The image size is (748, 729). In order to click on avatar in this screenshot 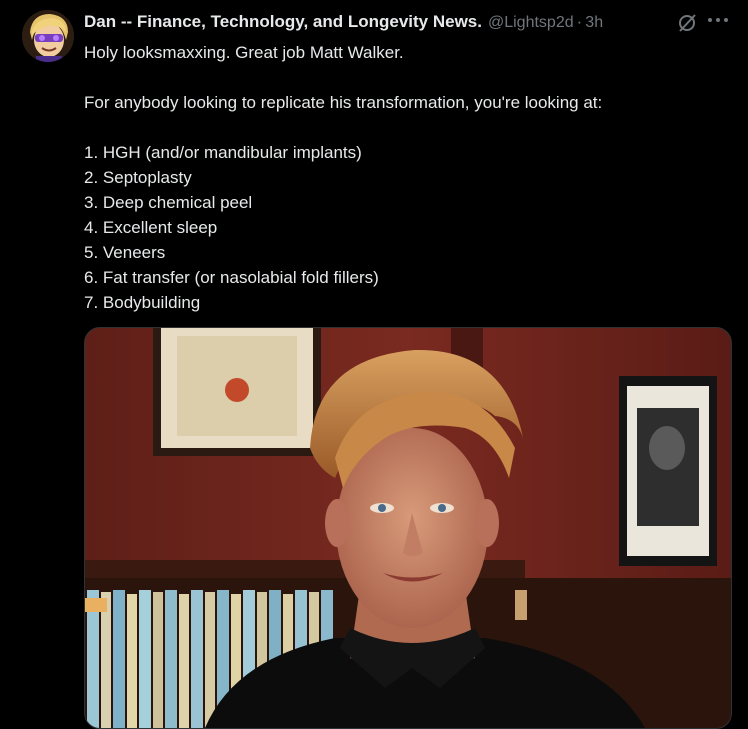, I will do `click(48, 36)`.